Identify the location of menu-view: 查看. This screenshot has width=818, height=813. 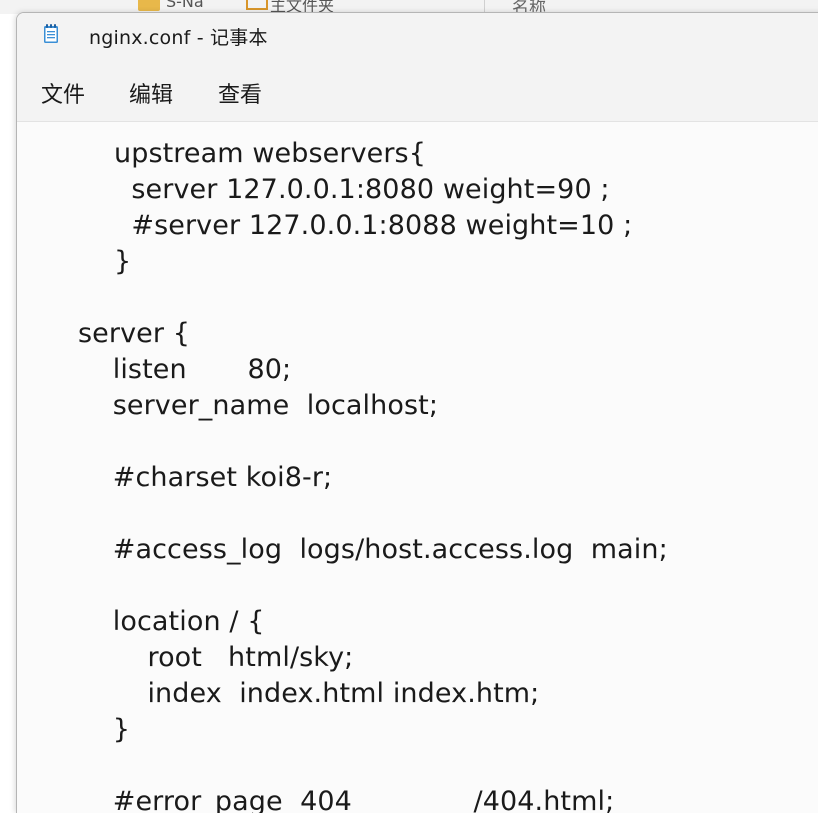
(240, 93).